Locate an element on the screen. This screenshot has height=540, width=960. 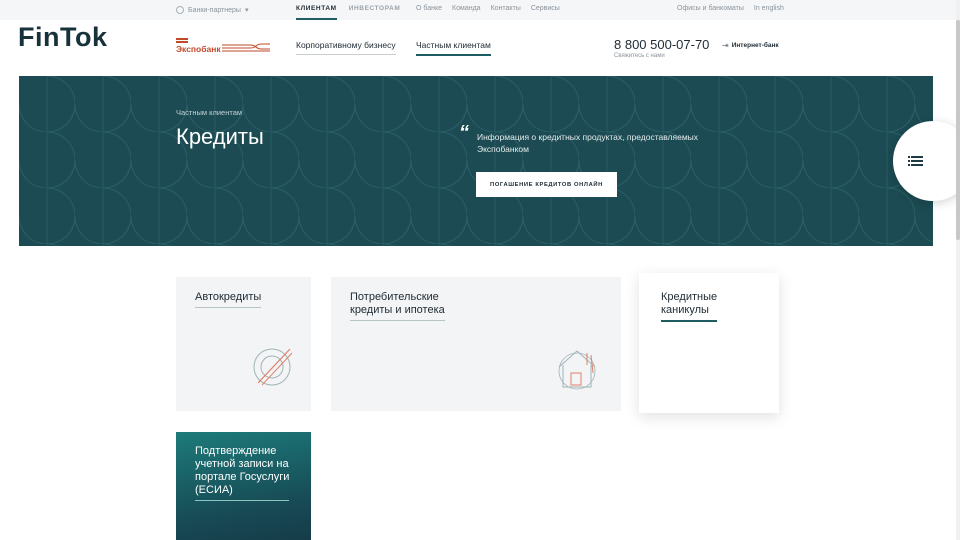
card-credit-holidays: Кредитные каникулы is located at coordinates (709, 343).